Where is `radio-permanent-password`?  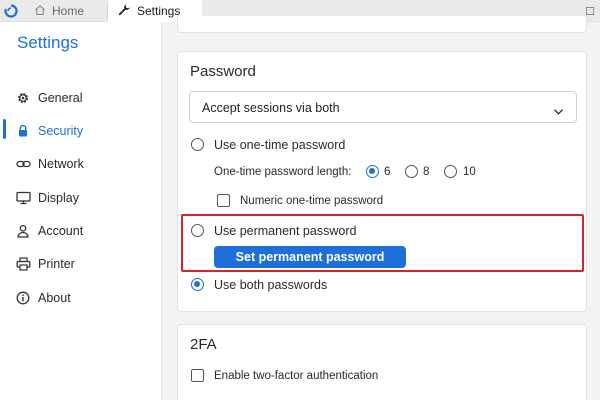
radio-permanent-password is located at coordinates (197, 230).